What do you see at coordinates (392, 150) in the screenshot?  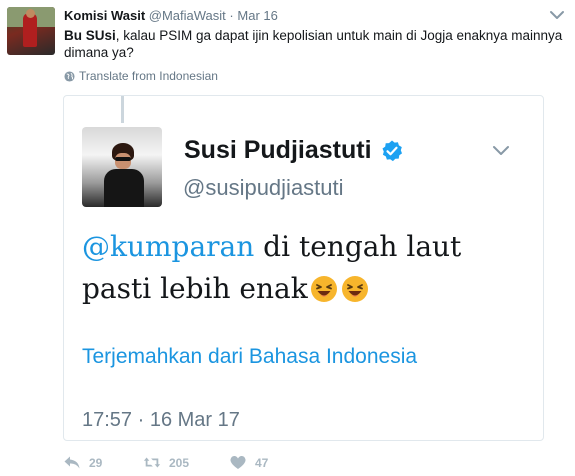 I see `verified-badge-icon` at bounding box center [392, 150].